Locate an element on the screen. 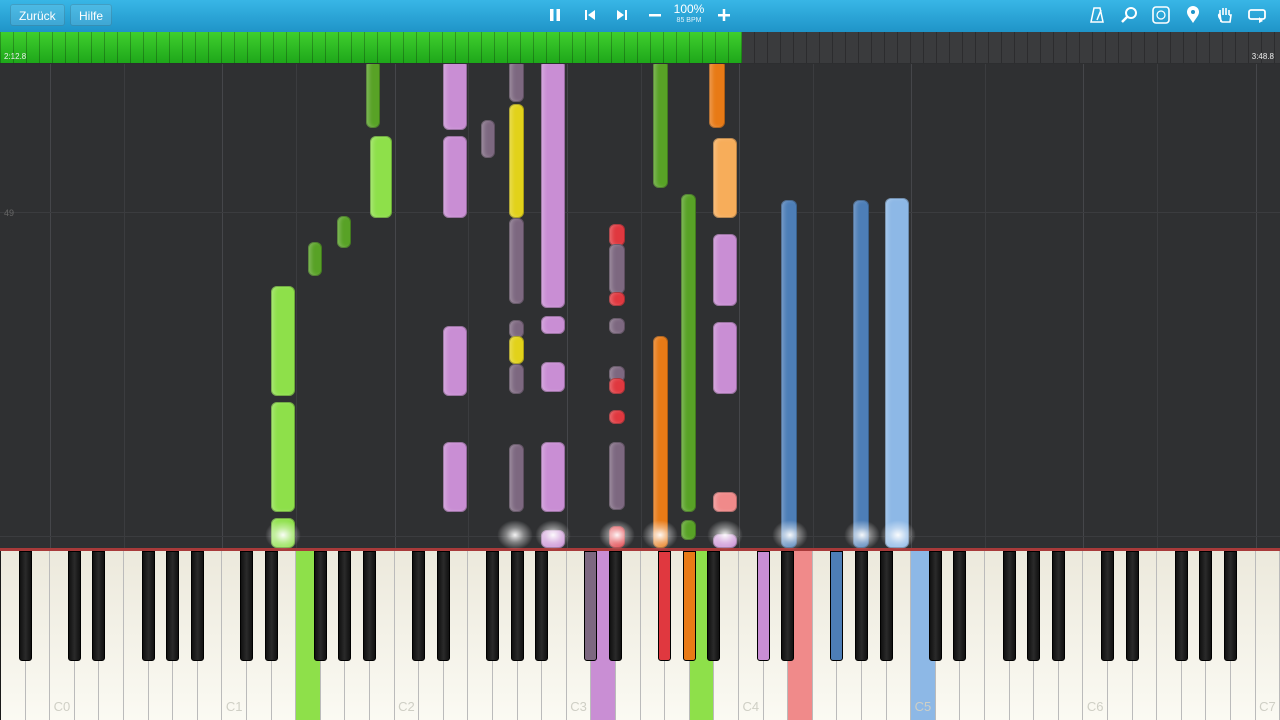  octave-label: C5 is located at coordinates (923, 706).